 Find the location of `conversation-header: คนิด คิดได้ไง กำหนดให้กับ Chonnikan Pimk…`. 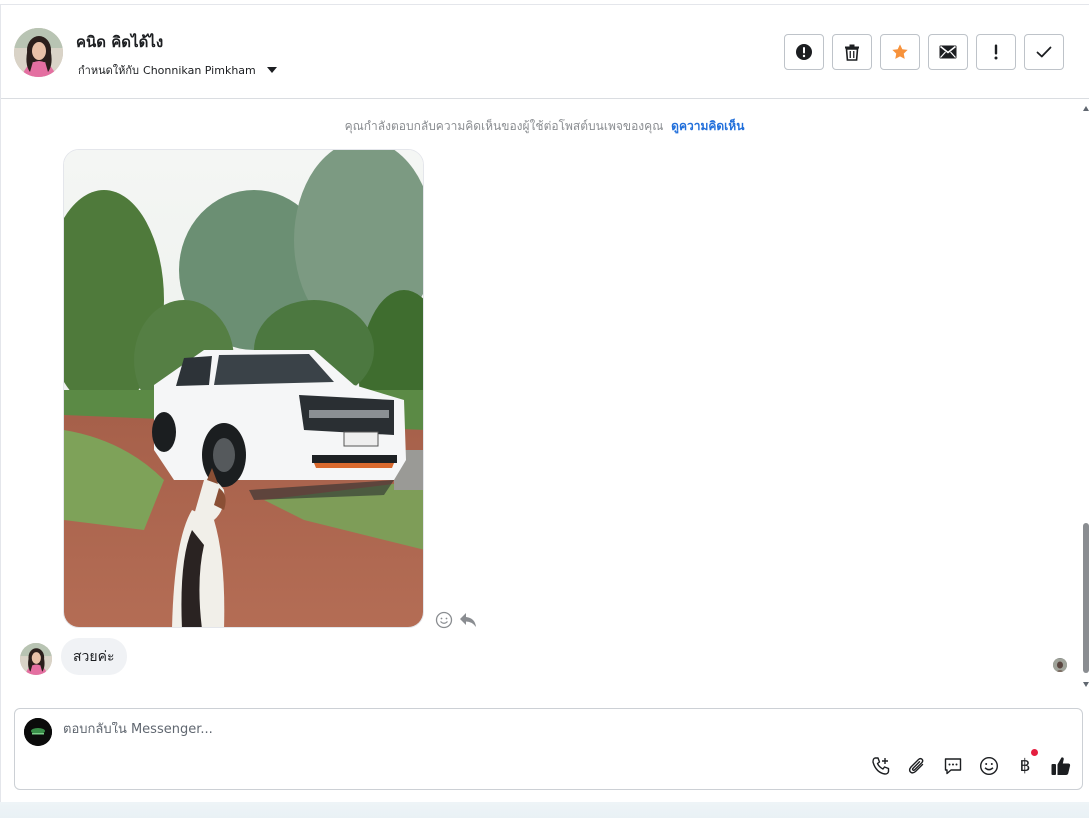

conversation-header: คนิด คิดได้ไง กำหนดให้กับ Chonnikan Pimk… is located at coordinates (545, 52).